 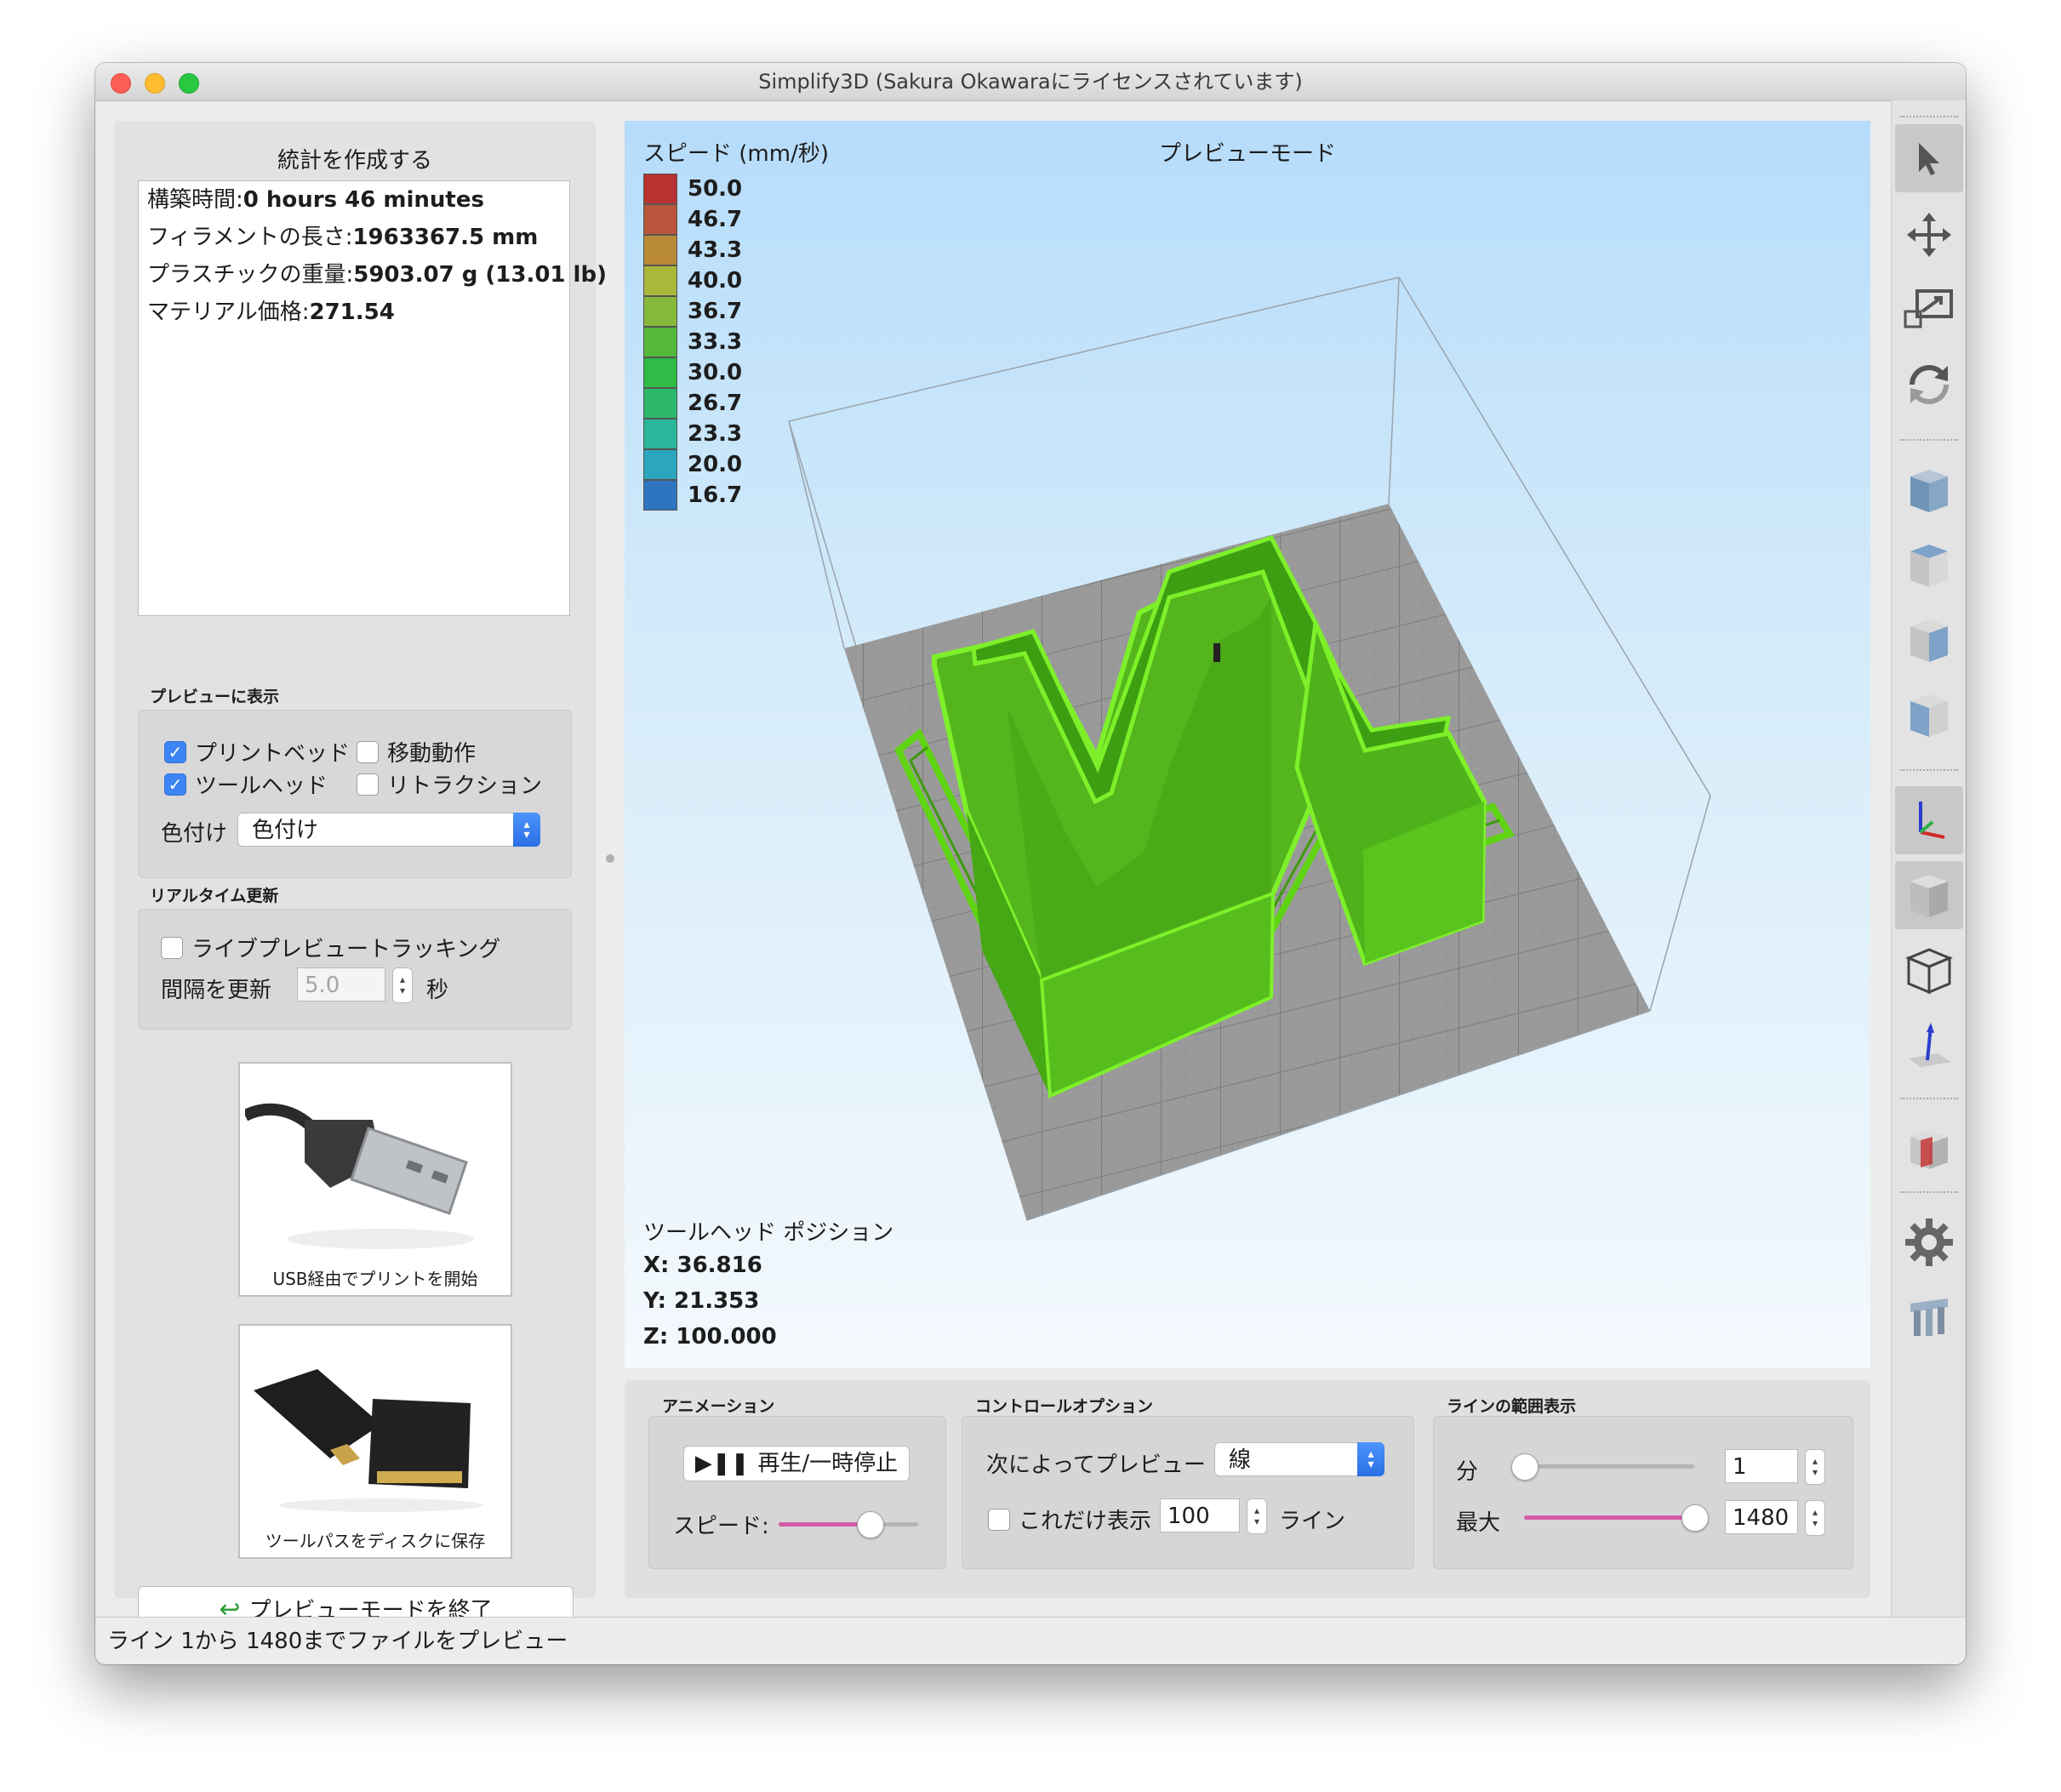 I want to click on stat-label: マテリアル価格:, so click(x=229, y=312).